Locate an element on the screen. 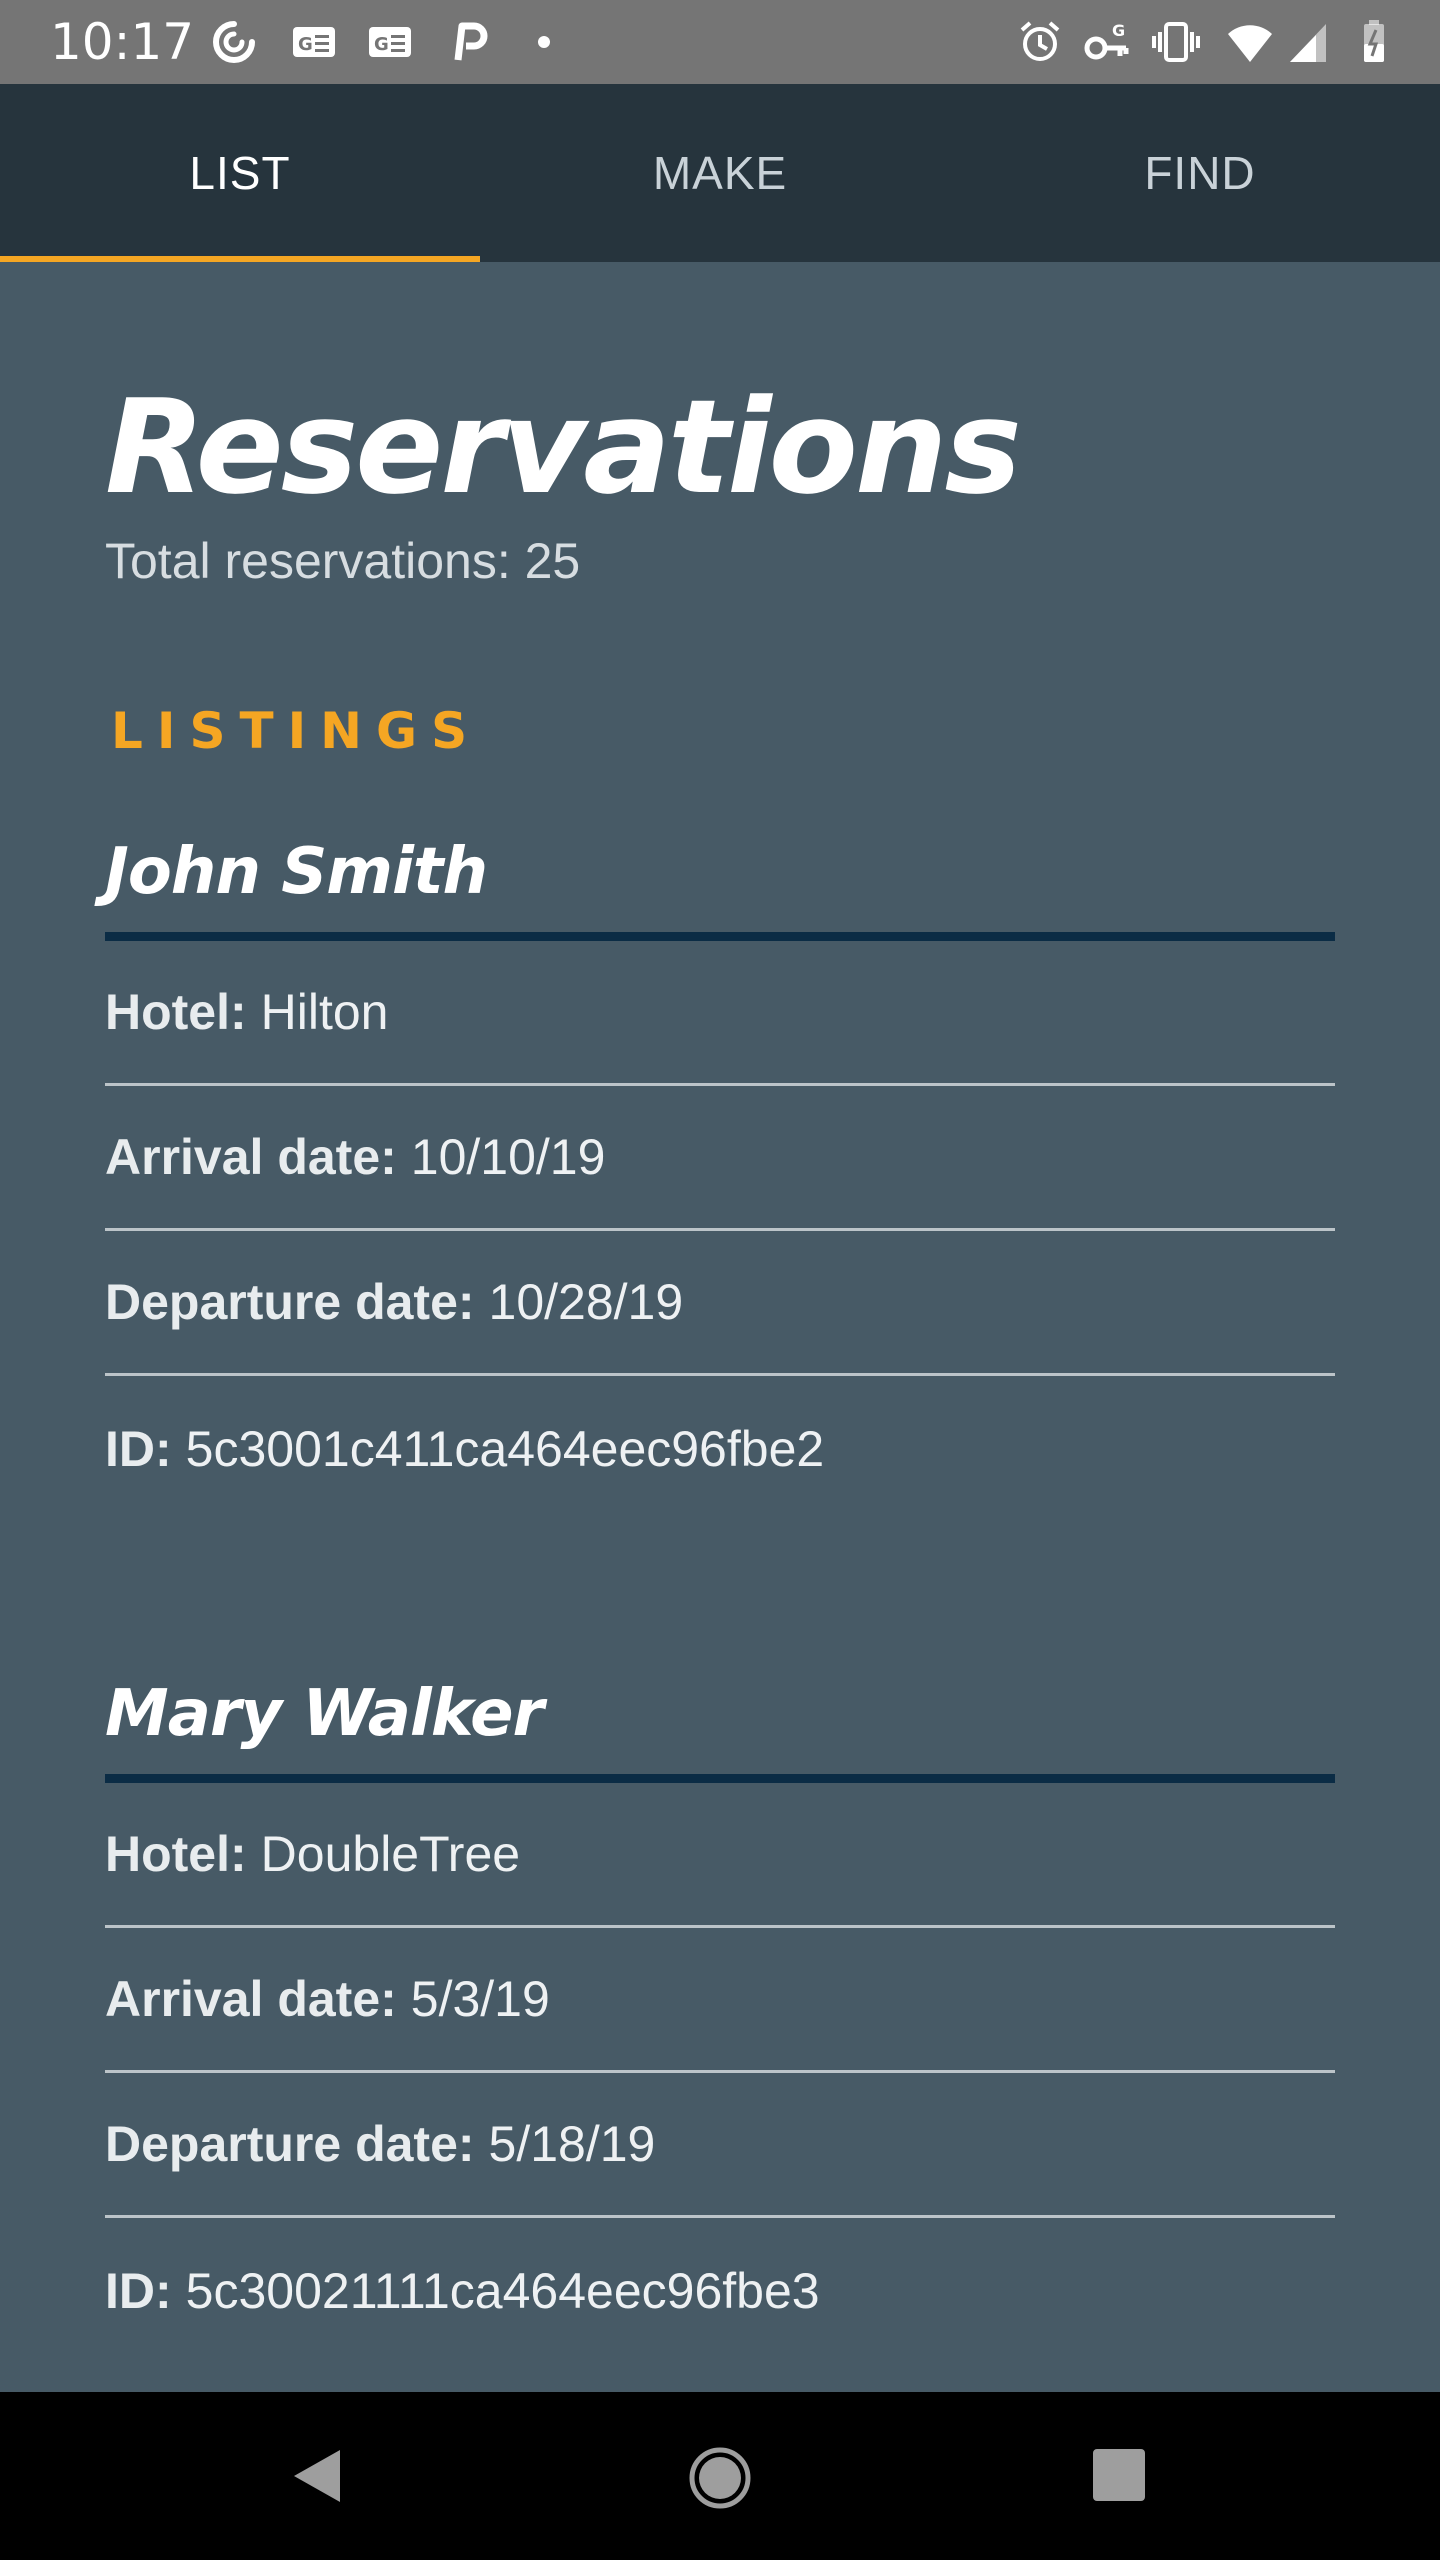 This screenshot has width=1440, height=2560. navigation-bar is located at coordinates (720, 2476).